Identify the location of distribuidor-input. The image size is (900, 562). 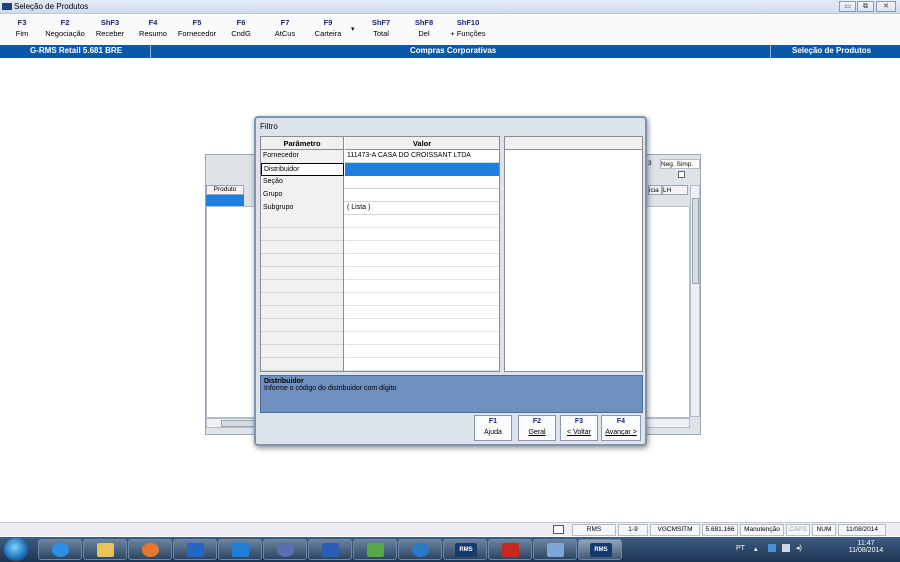
(422, 169).